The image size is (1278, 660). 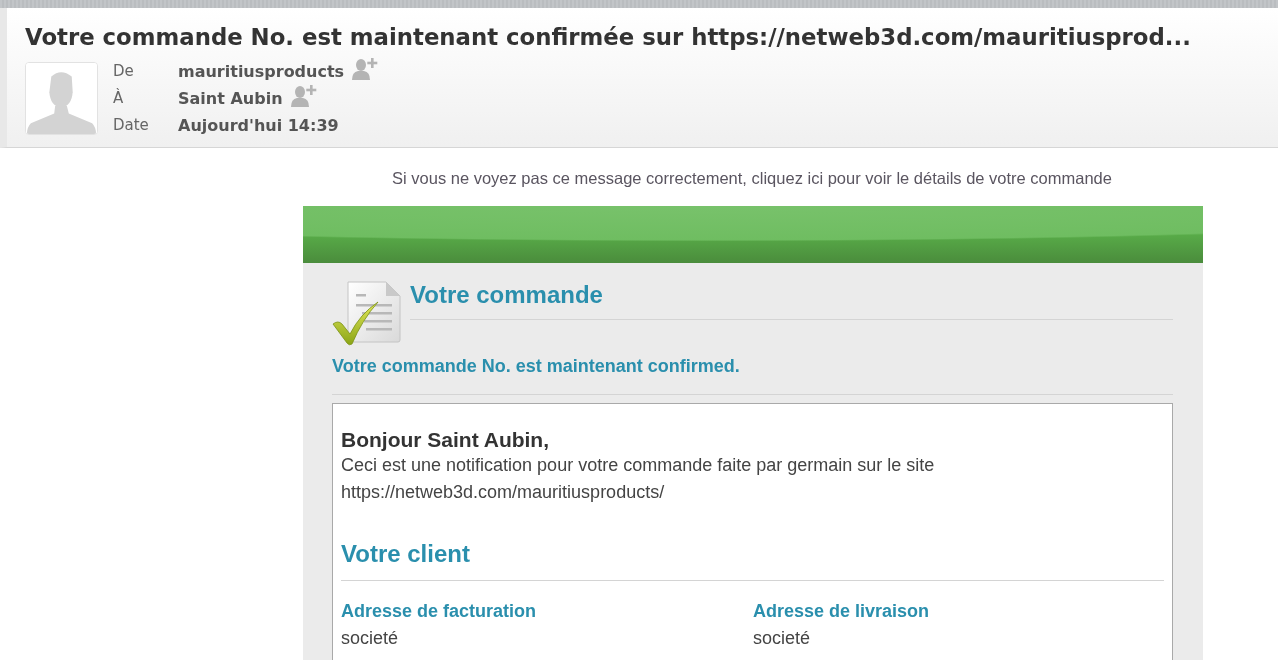 I want to click on greeting-text: Bonjour Saint Aubin,, so click(x=446, y=440).